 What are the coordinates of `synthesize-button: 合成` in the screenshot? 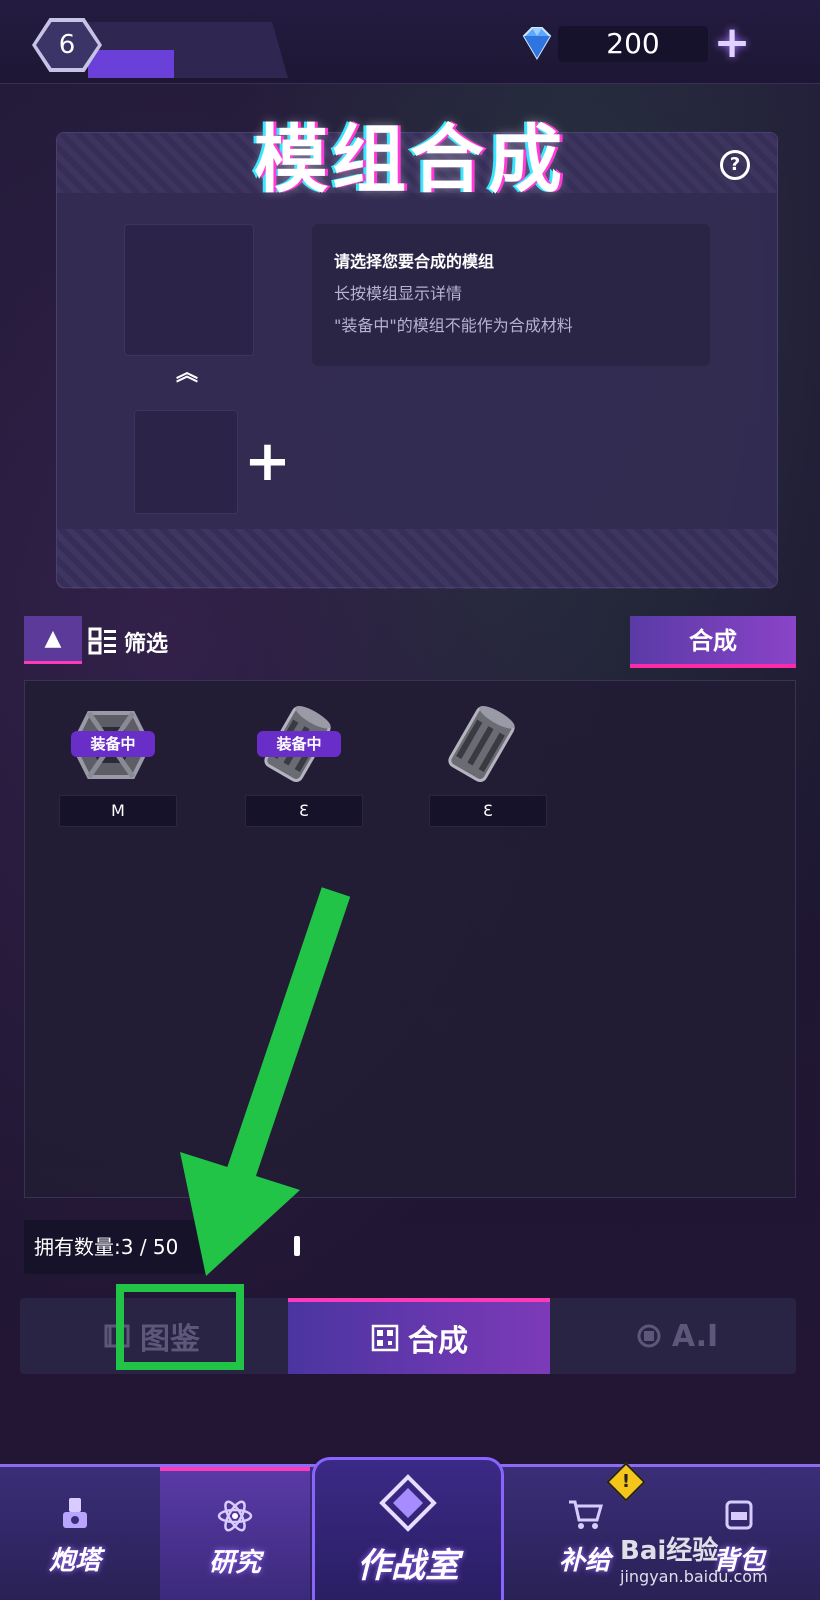 It's located at (713, 642).